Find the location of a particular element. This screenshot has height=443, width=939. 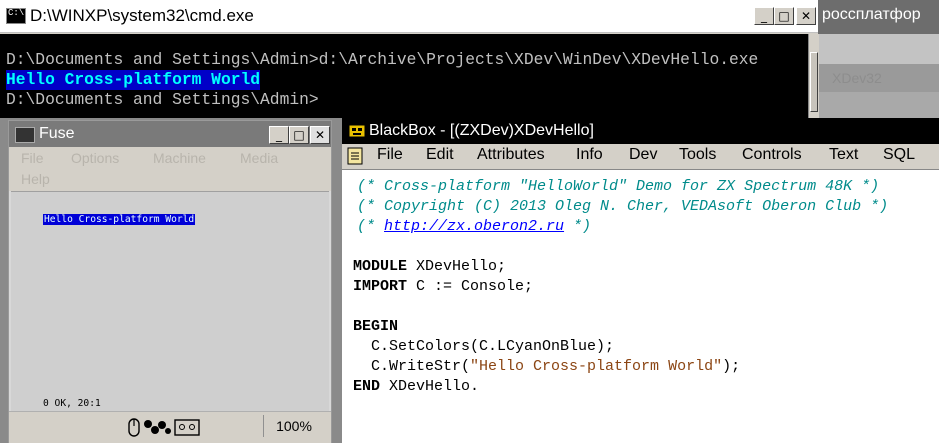

oberon-link: http://zx.oberon2.ru is located at coordinates (474, 226).